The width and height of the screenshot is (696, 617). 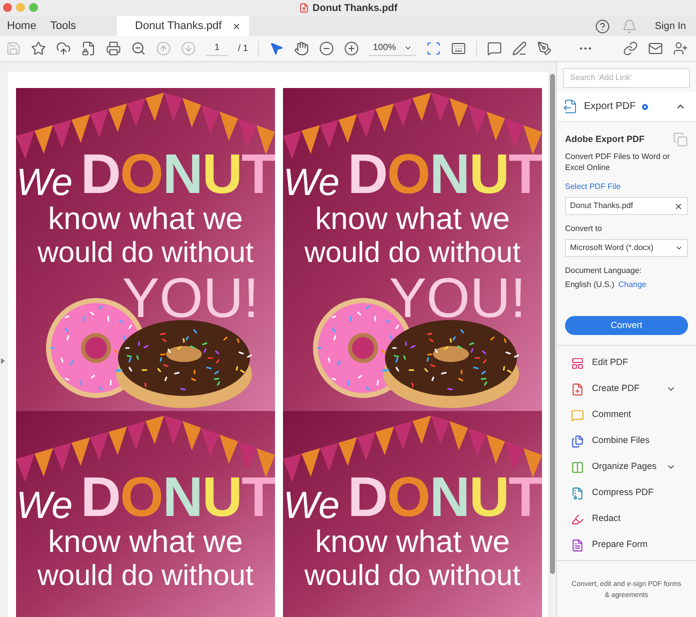 What do you see at coordinates (552, 324) in the screenshot?
I see `scrollbar-thumb` at bounding box center [552, 324].